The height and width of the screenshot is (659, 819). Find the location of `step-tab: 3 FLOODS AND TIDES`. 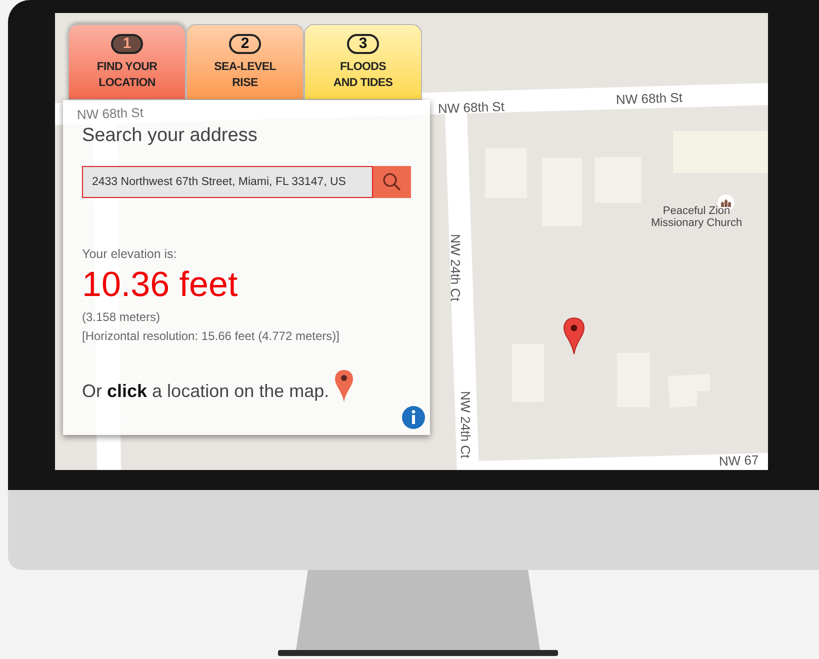

step-tab: 3 FLOODS AND TIDES is located at coordinates (363, 62).